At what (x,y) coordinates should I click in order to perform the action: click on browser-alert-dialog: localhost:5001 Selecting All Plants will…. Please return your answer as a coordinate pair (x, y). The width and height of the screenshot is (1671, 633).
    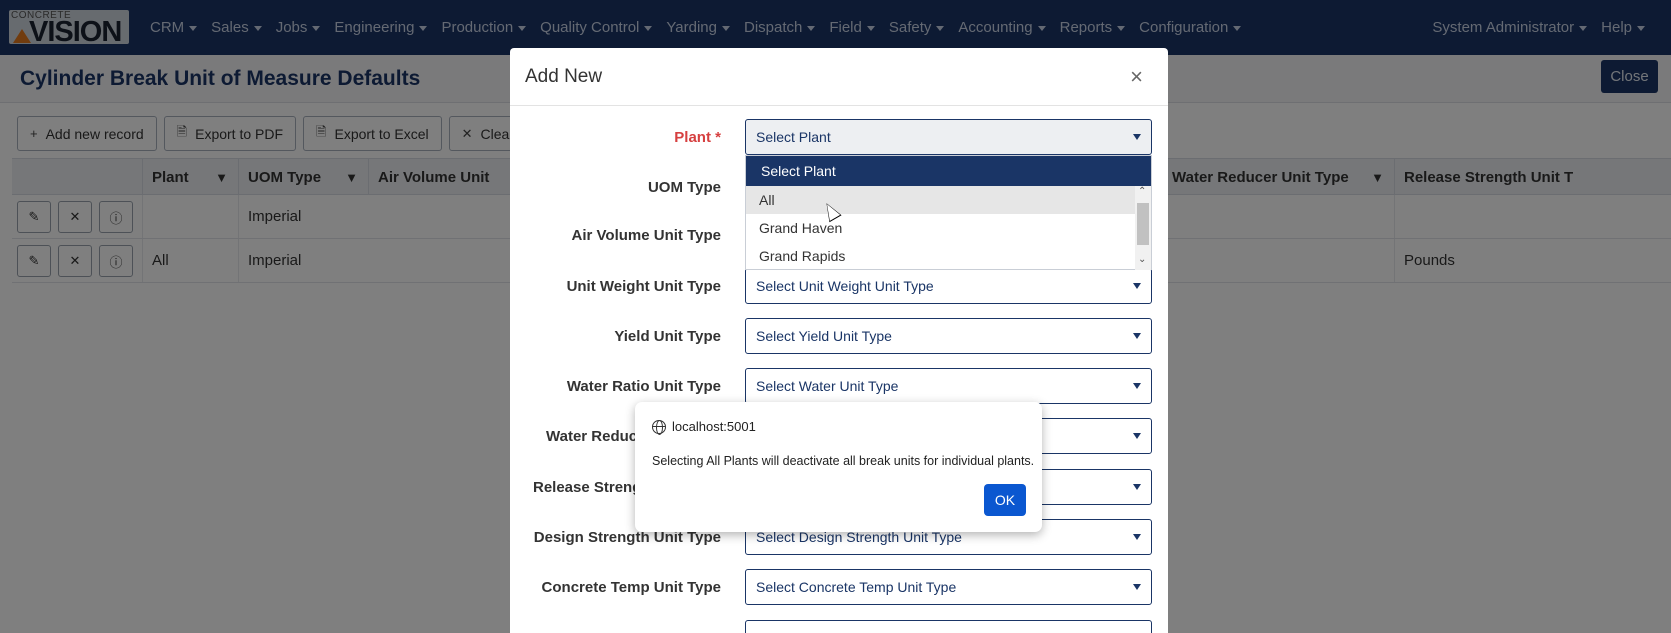
    Looking at the image, I should click on (838, 467).